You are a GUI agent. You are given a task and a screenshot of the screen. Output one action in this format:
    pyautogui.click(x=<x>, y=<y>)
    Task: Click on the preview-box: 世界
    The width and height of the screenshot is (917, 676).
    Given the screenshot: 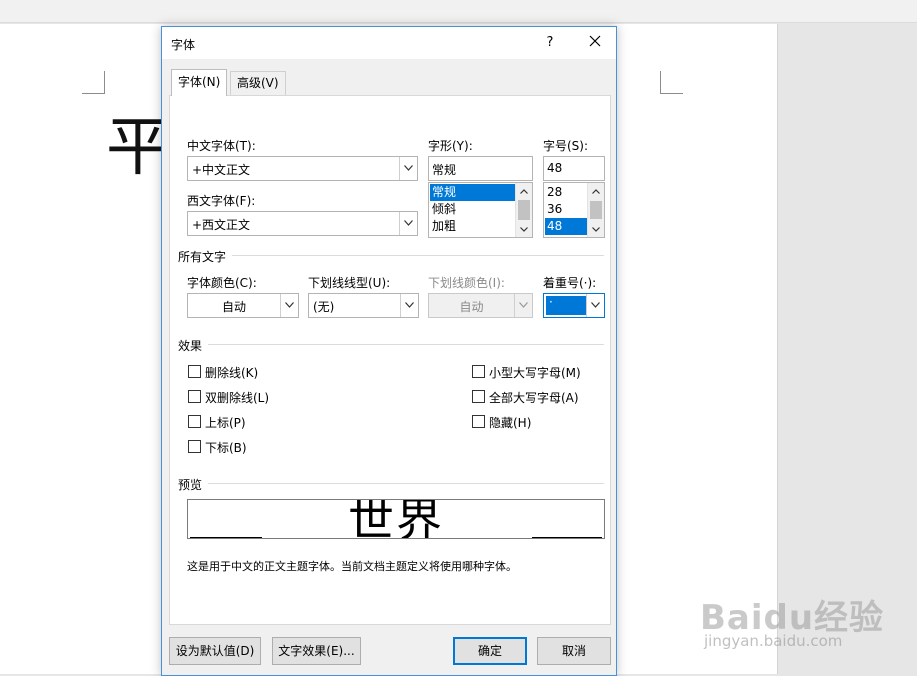 What is the action you would take?
    pyautogui.click(x=396, y=519)
    